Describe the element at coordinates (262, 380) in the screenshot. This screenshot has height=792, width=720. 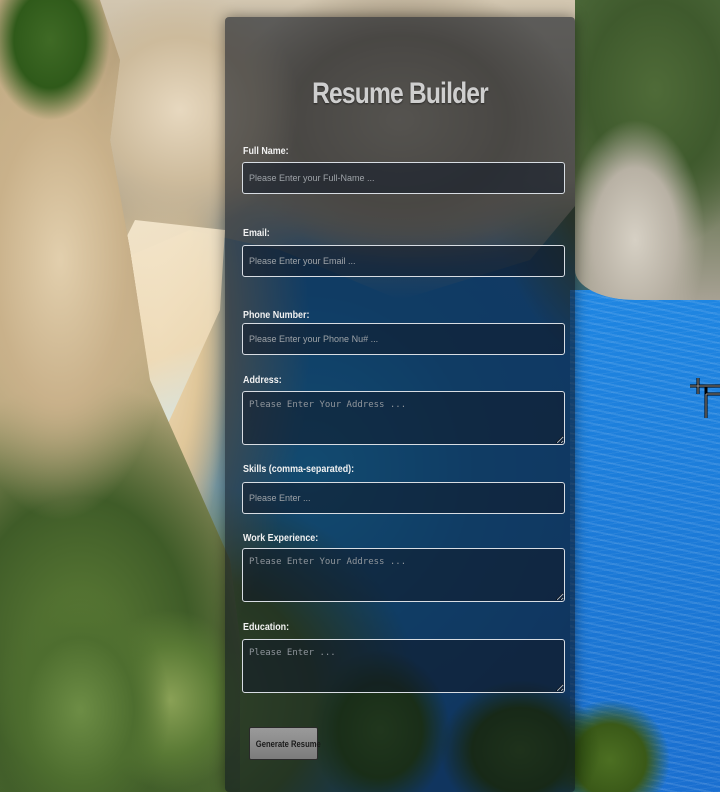
I see `address-label: Address:` at that location.